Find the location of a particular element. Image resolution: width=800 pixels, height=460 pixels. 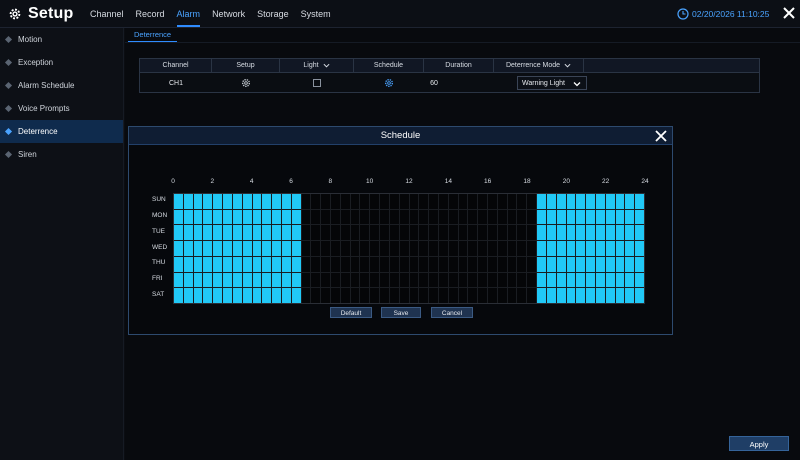

header-light: Light is located at coordinates (317, 65).